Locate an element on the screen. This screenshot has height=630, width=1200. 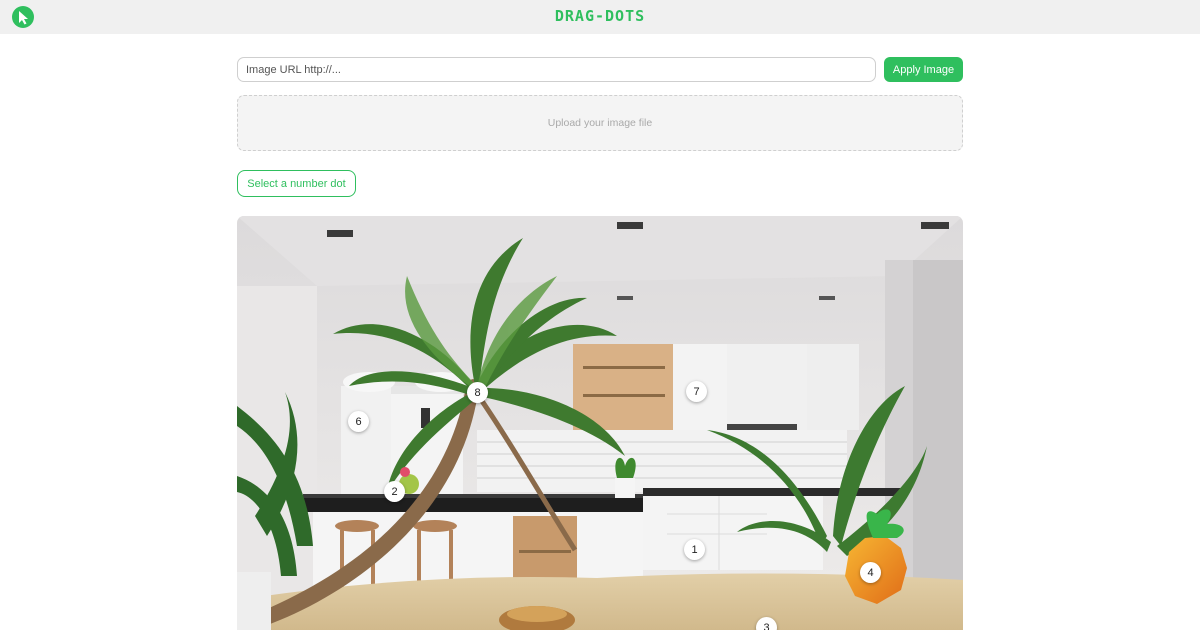
number-dot-1: 1 is located at coordinates (694, 549).